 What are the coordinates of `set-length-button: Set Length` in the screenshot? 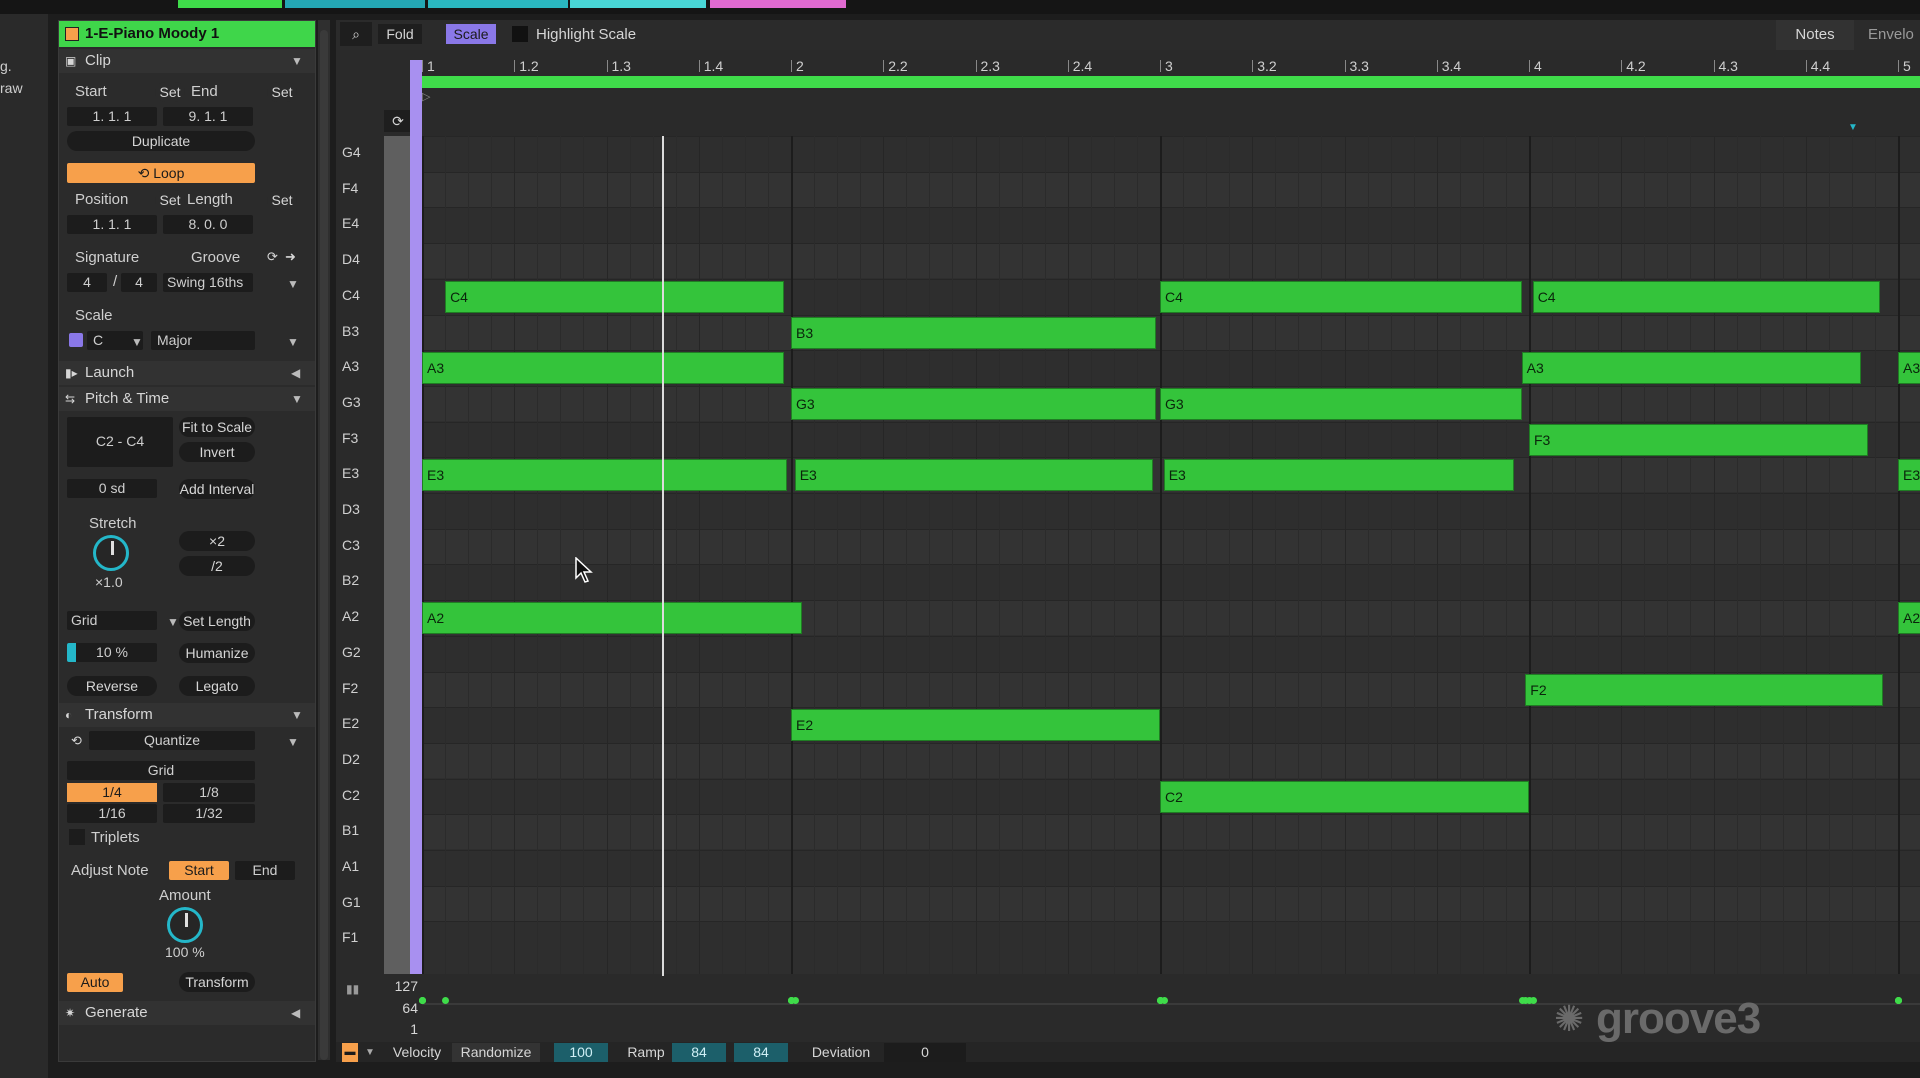 It's located at (217, 621).